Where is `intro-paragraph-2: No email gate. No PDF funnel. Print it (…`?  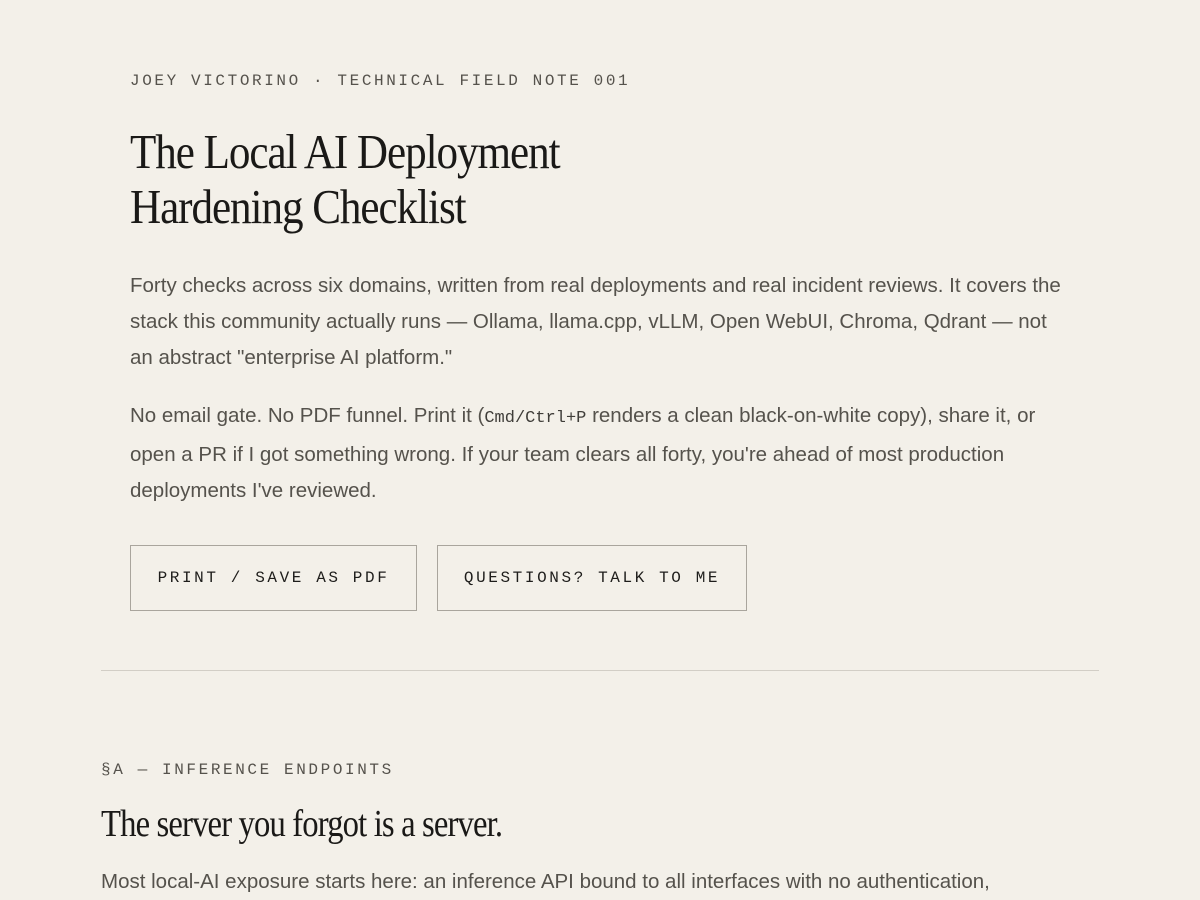 intro-paragraph-2: No email gate. No PDF funnel. Print it (… is located at coordinates (600, 453).